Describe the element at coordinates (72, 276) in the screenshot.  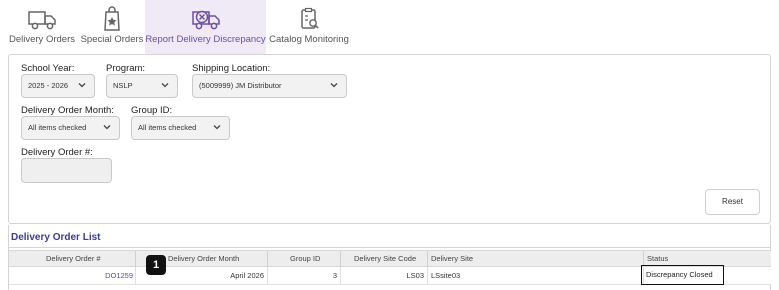
I see `order-number-cell: DO1259` at that location.